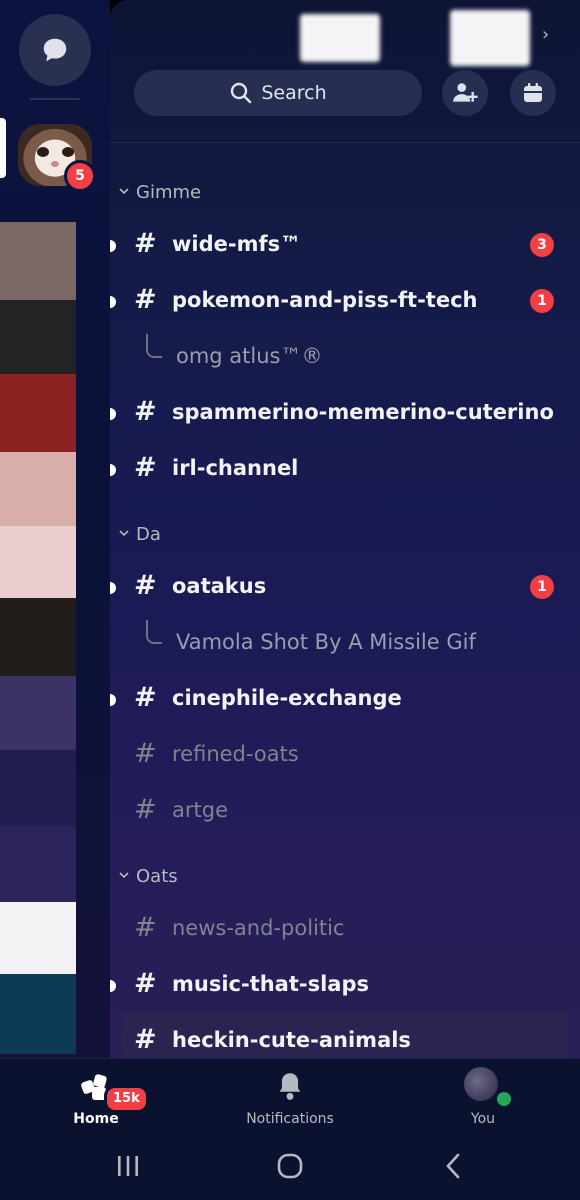 Image resolution: width=580 pixels, height=1200 pixels. I want to click on nav-notifications-tab: Notifications, so click(290, 1099).